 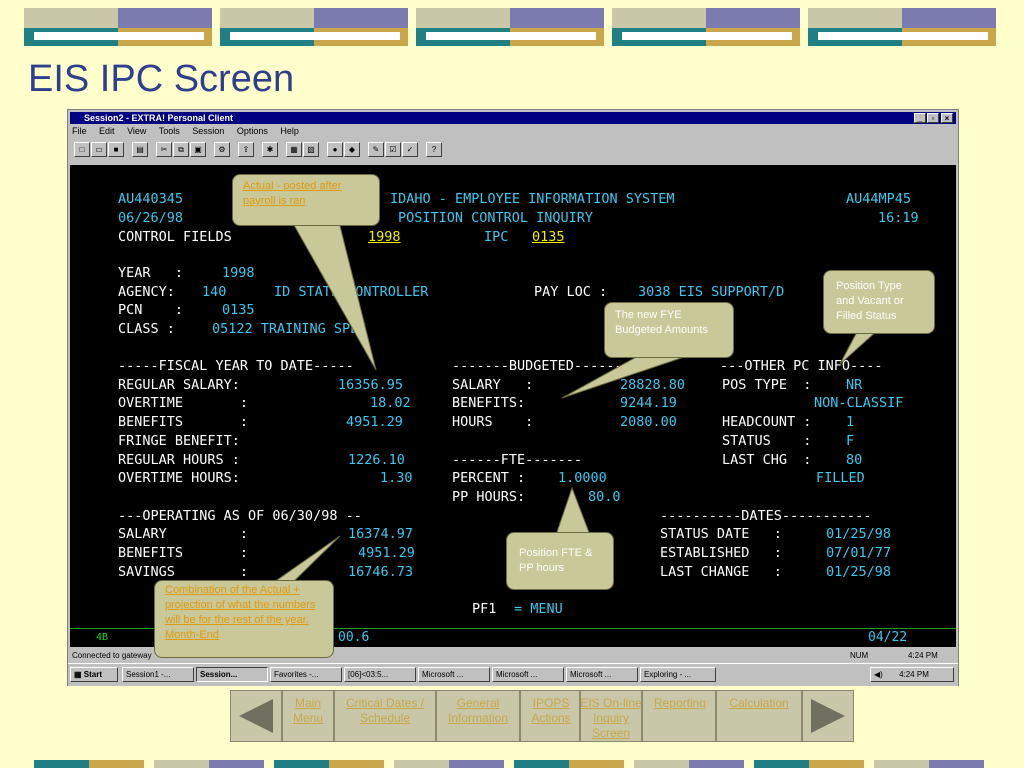 I want to click on back-button, so click(x=256, y=716).